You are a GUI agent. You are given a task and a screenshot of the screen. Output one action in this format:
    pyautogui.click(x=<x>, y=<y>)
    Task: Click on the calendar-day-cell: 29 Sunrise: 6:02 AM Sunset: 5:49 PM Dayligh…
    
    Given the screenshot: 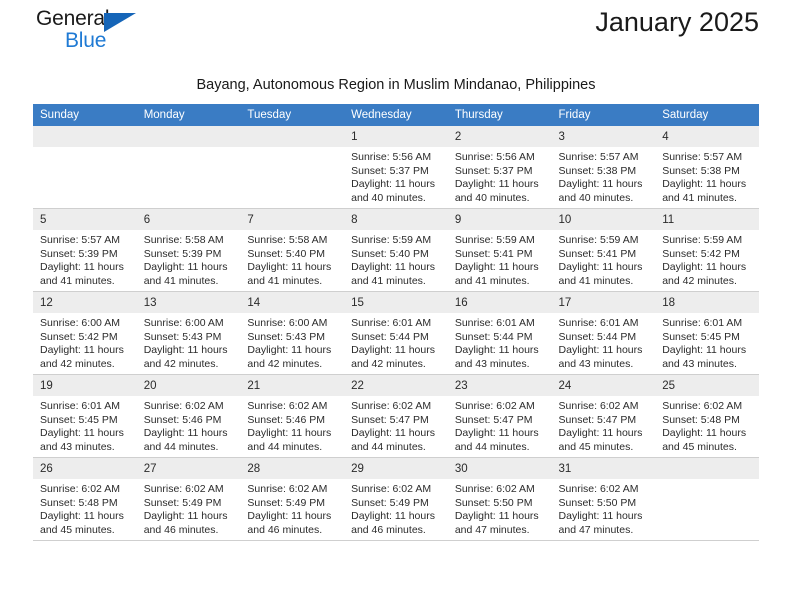 What is the action you would take?
    pyautogui.click(x=396, y=499)
    